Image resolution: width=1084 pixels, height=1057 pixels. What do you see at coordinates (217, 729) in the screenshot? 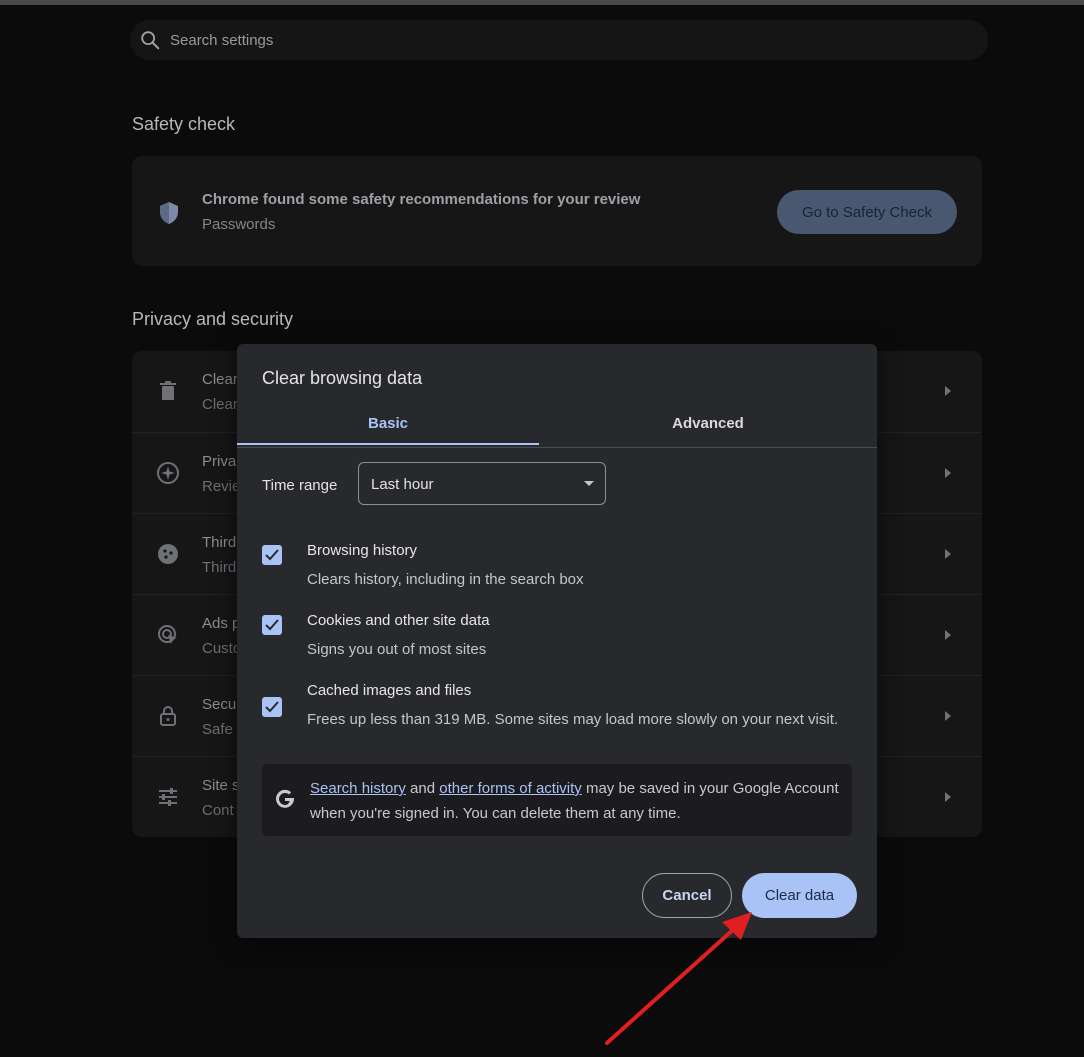
I see `row-subtitle: Safe` at bounding box center [217, 729].